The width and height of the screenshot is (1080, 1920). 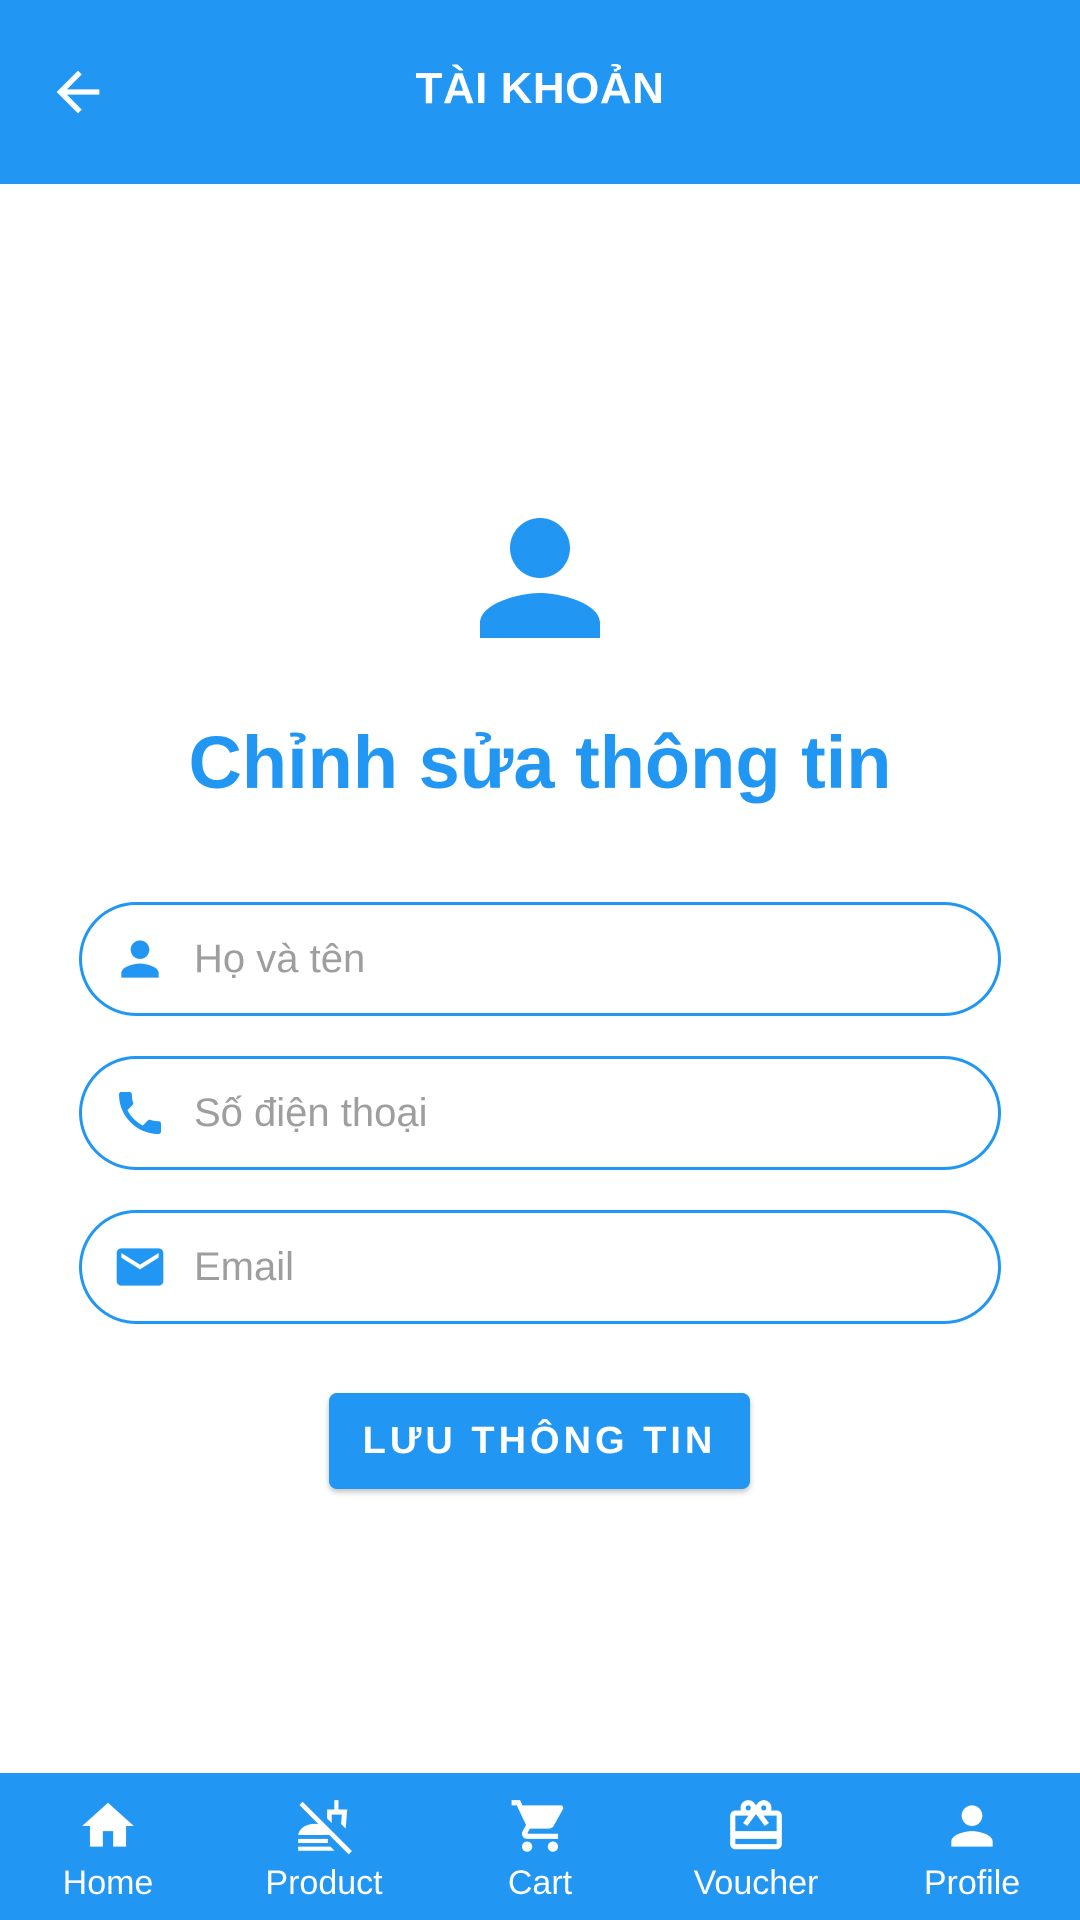 What do you see at coordinates (539, 1441) in the screenshot?
I see `save-info-button: LƯU THÔNG TIN` at bounding box center [539, 1441].